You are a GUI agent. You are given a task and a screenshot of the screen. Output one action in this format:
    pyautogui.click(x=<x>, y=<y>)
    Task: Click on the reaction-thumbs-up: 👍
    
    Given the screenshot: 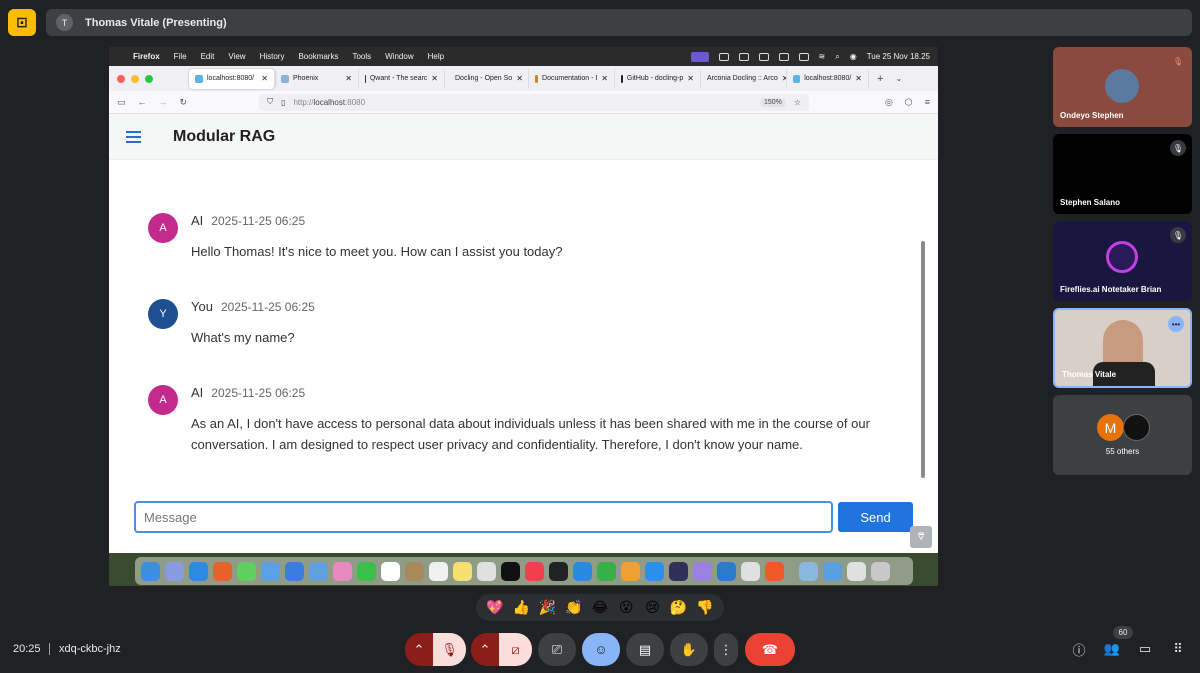 What is the action you would take?
    pyautogui.click(x=521, y=607)
    